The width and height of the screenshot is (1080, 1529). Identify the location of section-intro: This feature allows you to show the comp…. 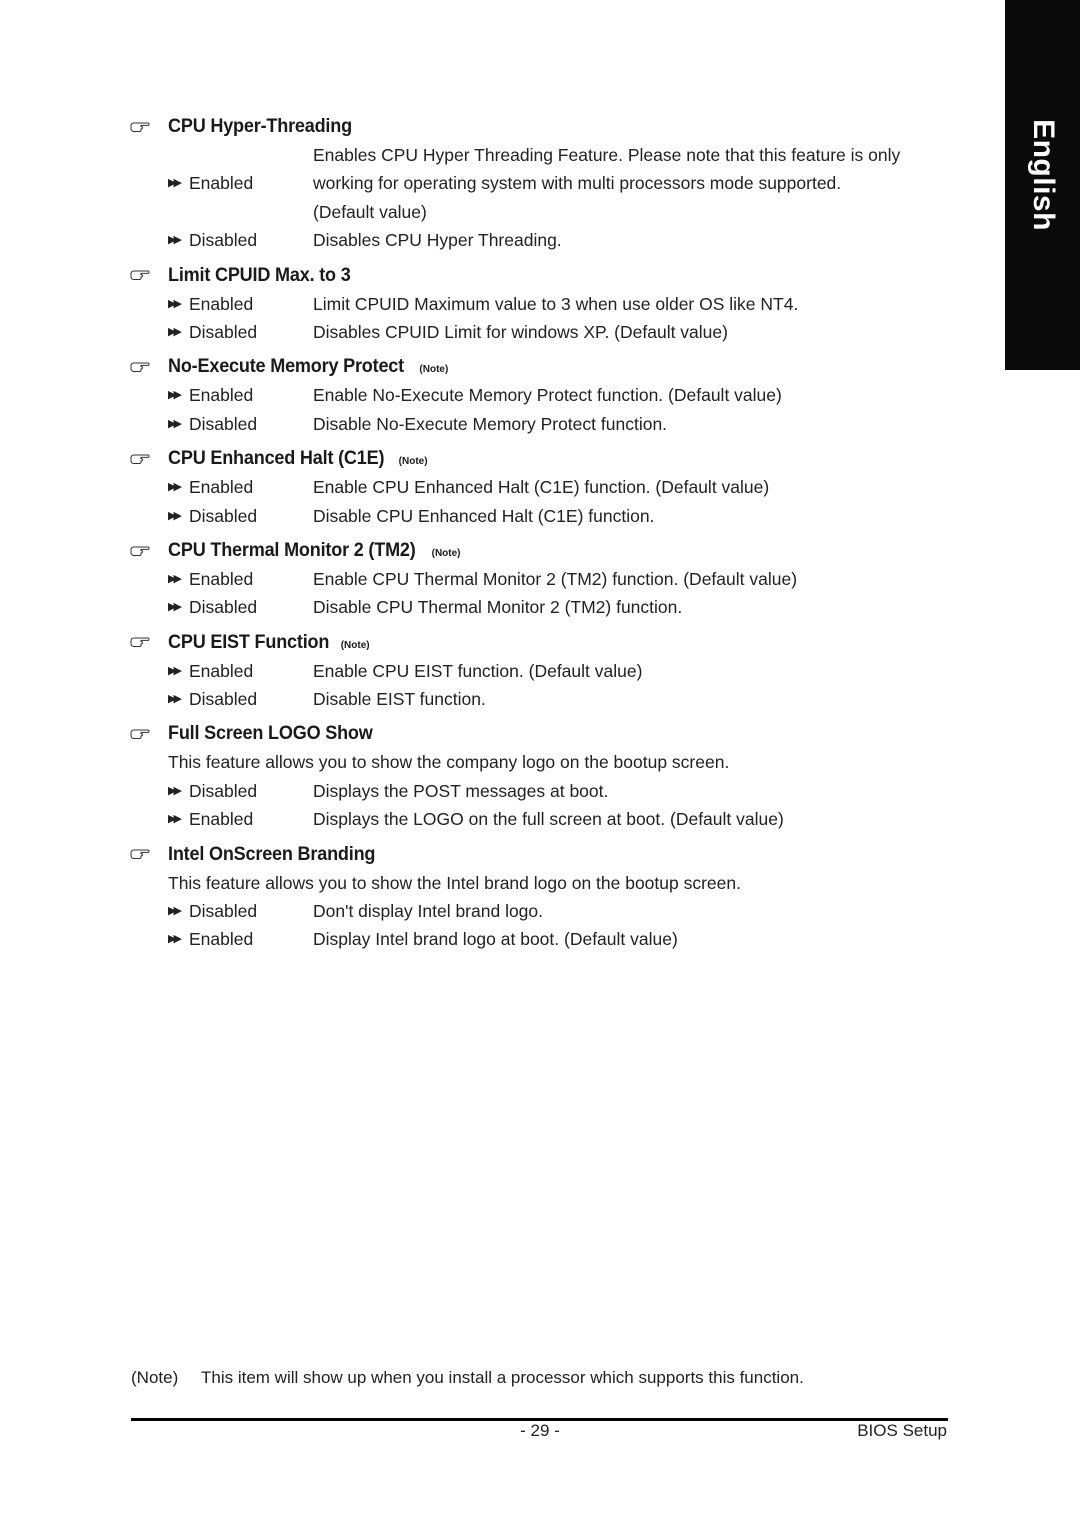
(449, 762).